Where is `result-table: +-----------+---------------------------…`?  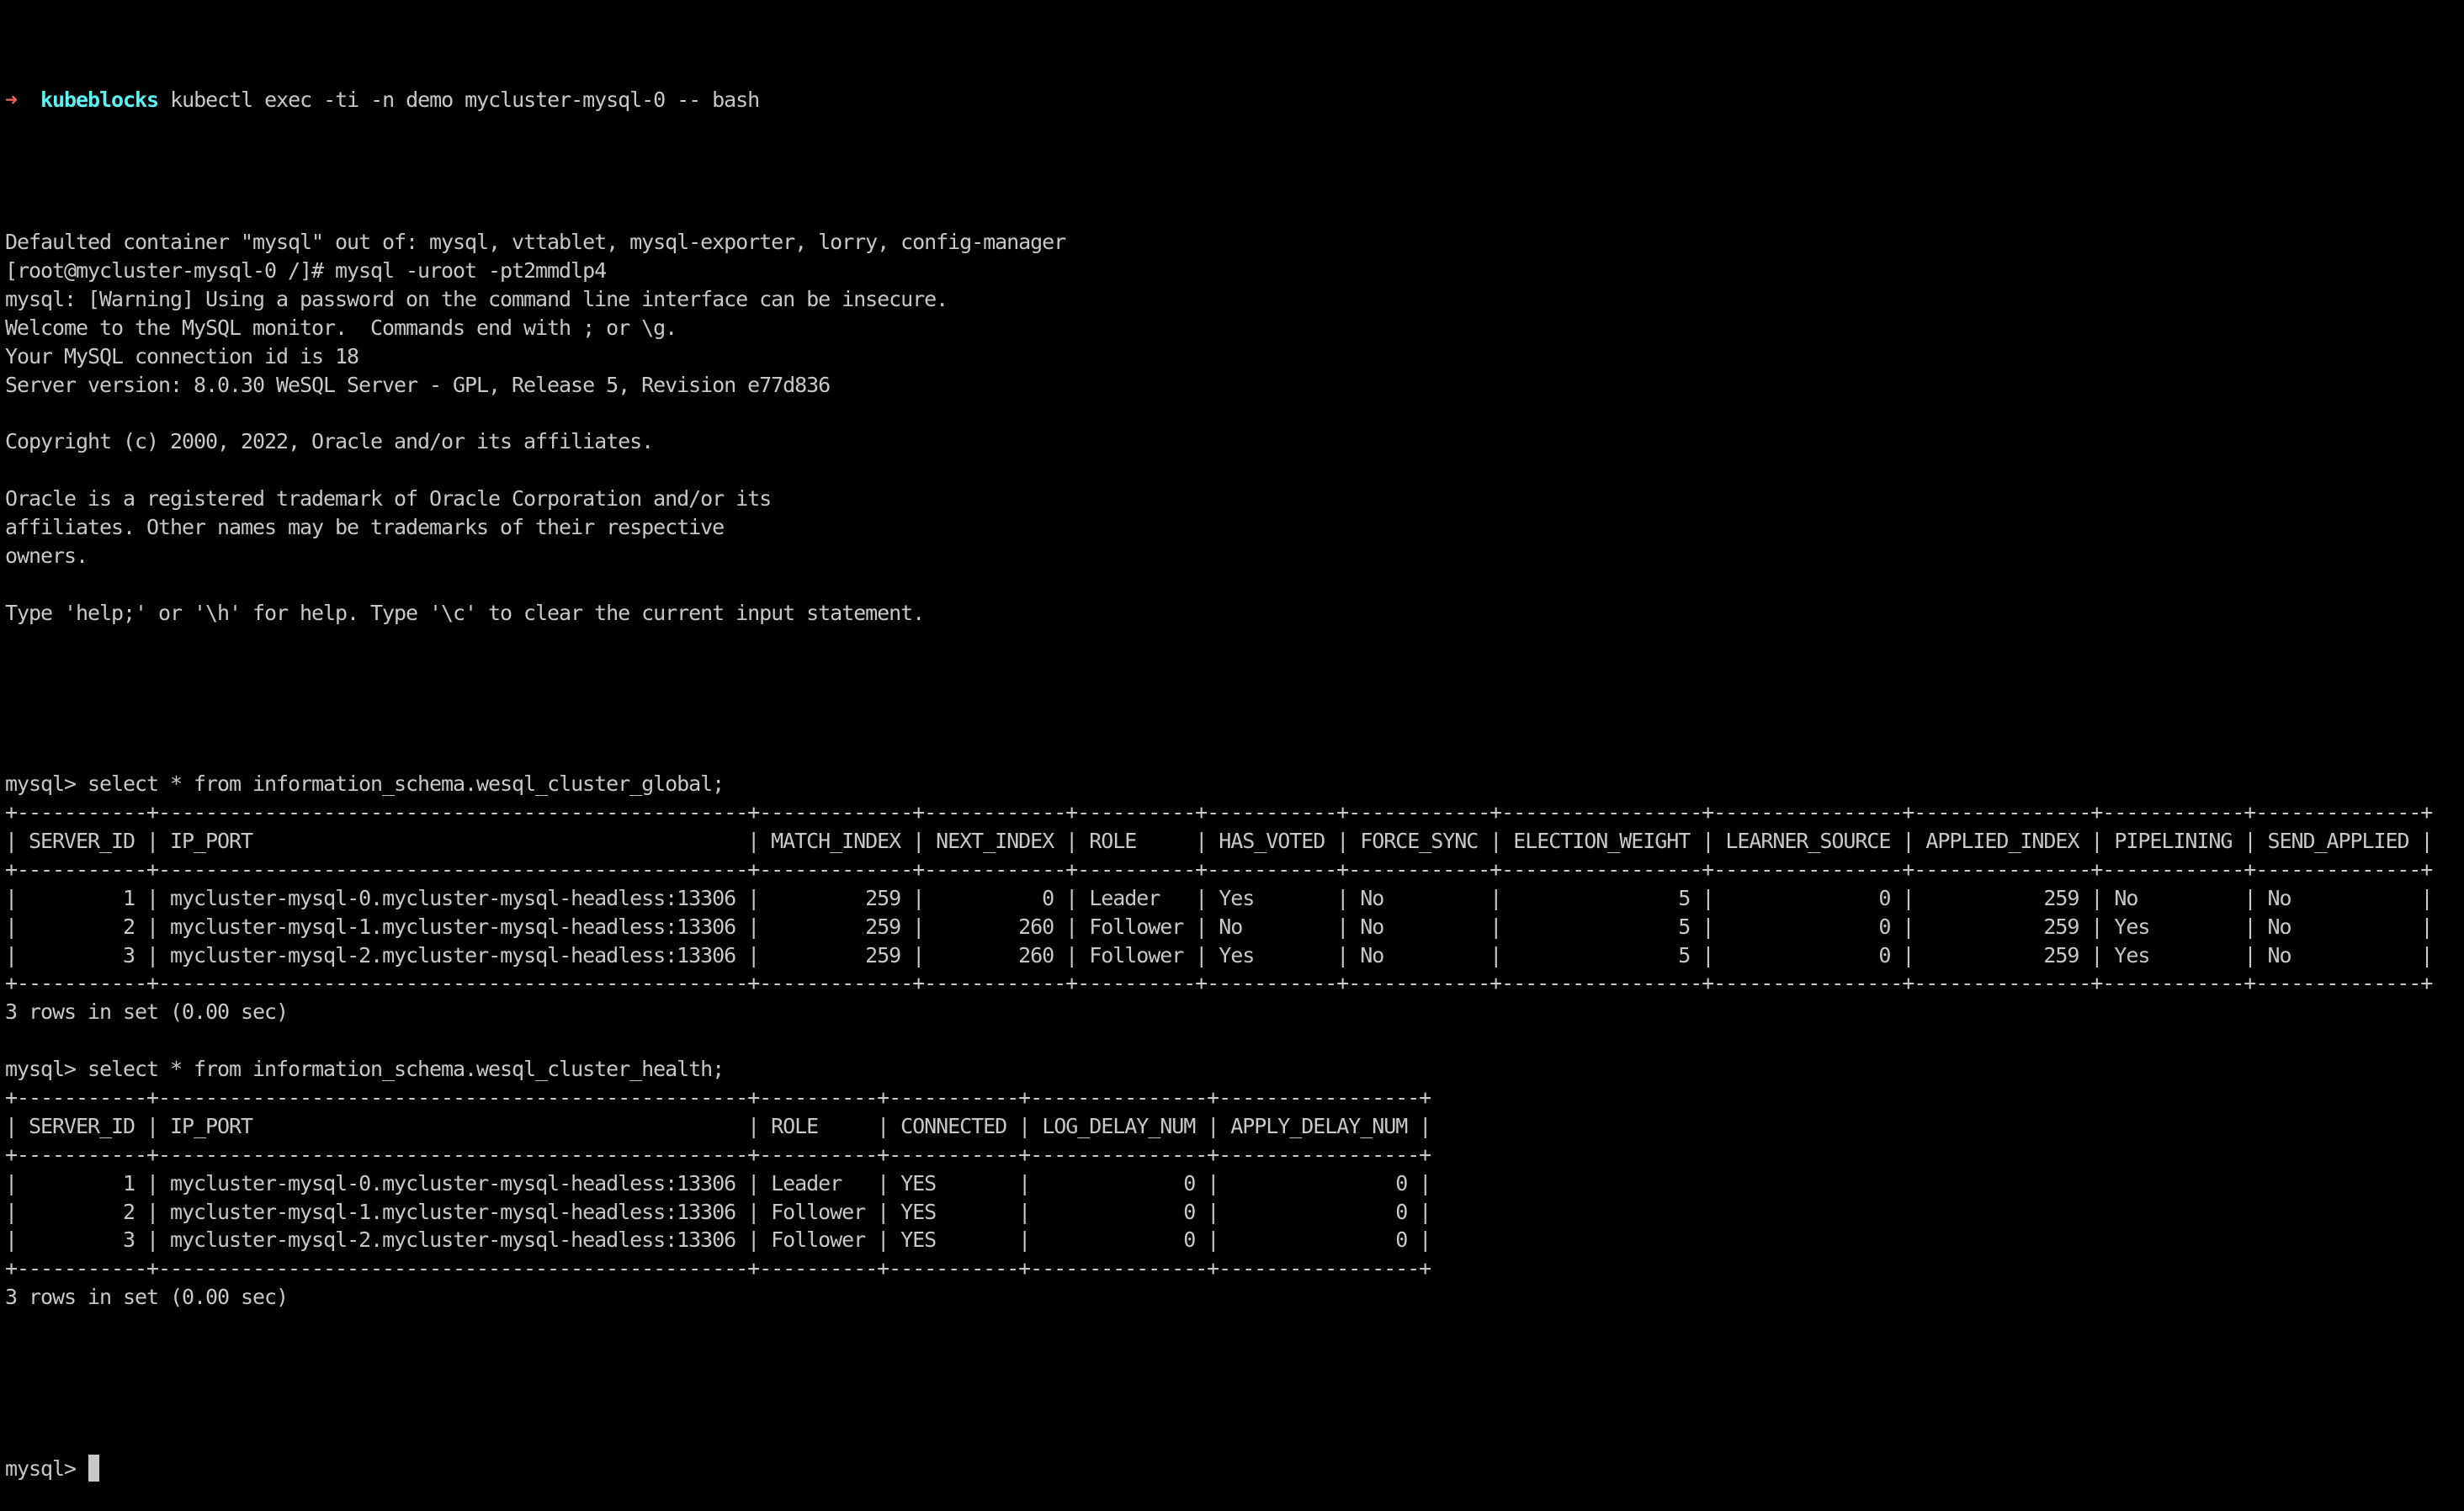 result-table: +-----------+---------------------------… is located at coordinates (1234, 898).